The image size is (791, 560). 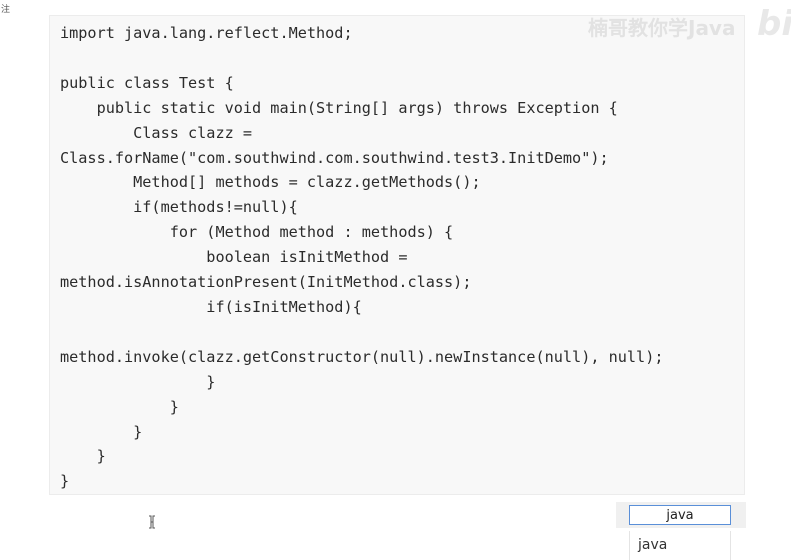 What do you see at coordinates (147, 82) in the screenshot?
I see `code-line: public class Test {` at bounding box center [147, 82].